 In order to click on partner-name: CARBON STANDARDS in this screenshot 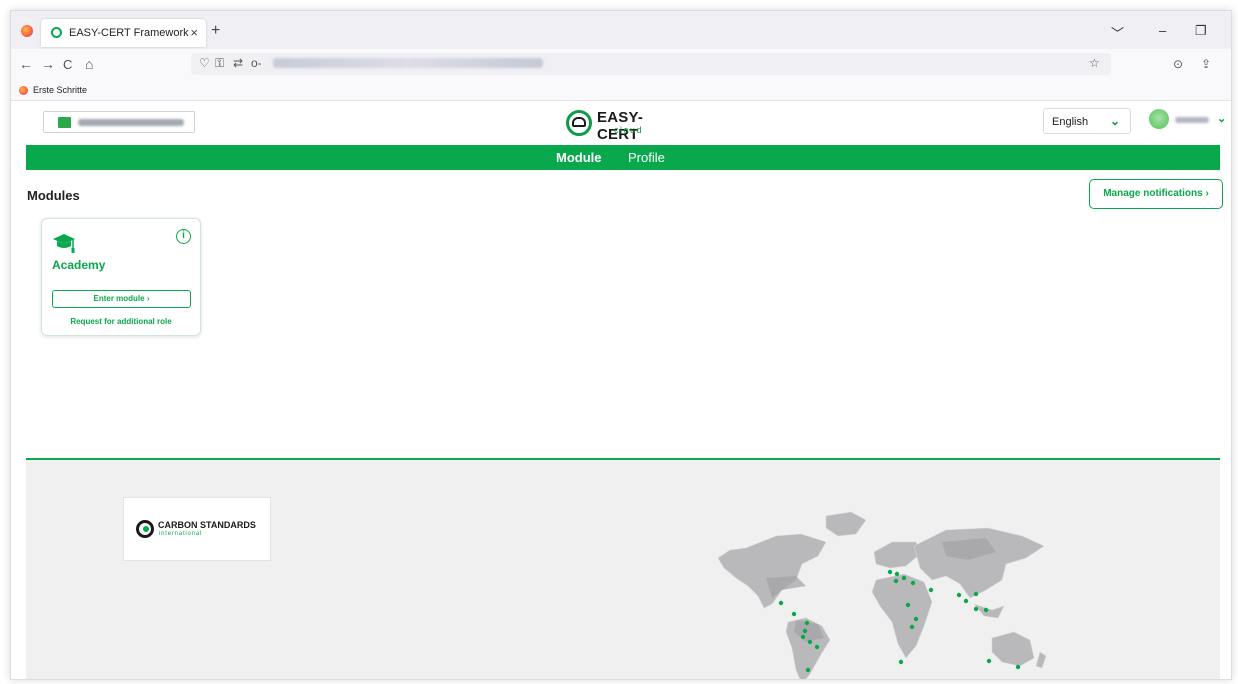, I will do `click(207, 525)`.